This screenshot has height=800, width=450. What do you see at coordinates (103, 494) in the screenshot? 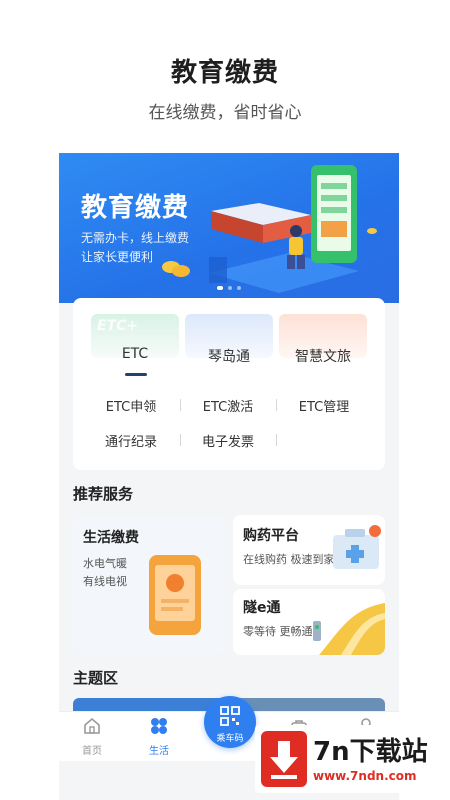
I see `recommend-section-title: 推荐服务` at bounding box center [103, 494].